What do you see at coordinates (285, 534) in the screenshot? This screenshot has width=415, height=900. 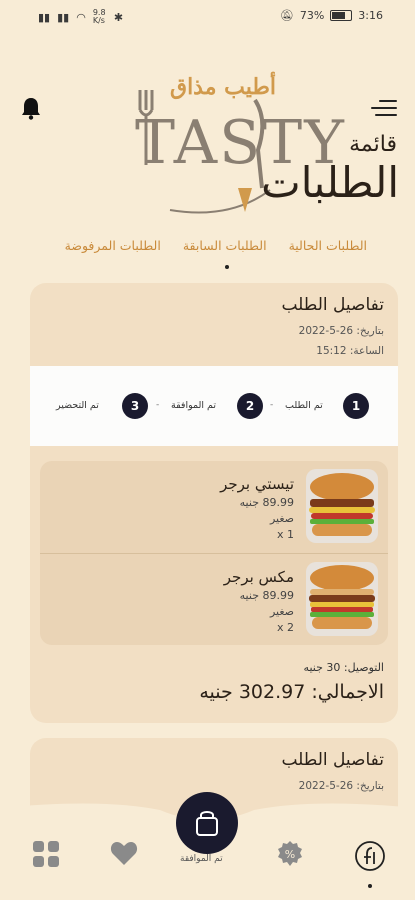 I see `item-quantity: x 1` at bounding box center [285, 534].